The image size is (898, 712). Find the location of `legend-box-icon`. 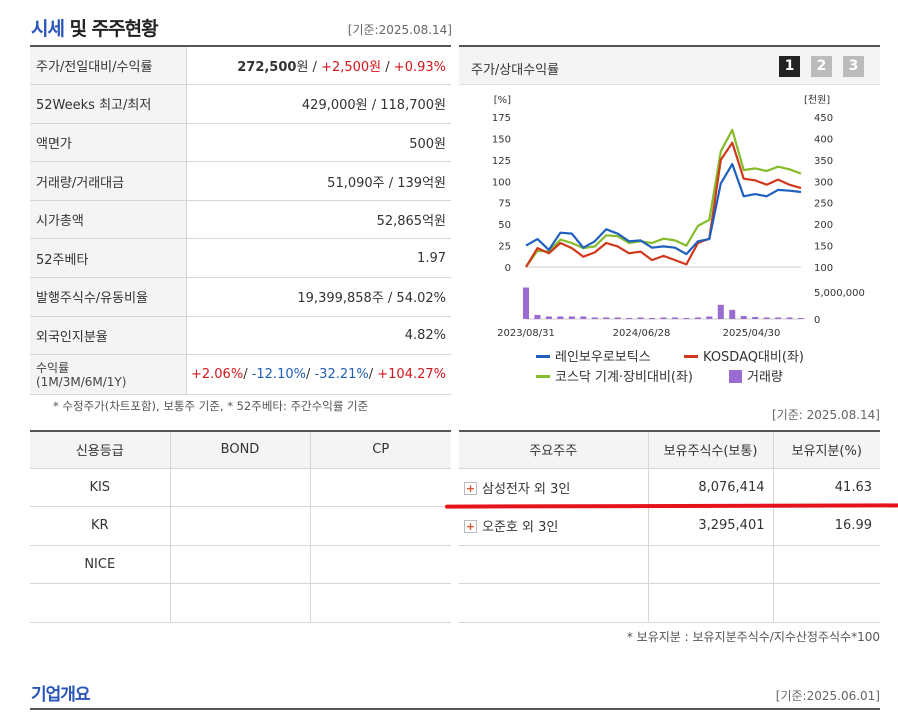

legend-box-icon is located at coordinates (735, 376).